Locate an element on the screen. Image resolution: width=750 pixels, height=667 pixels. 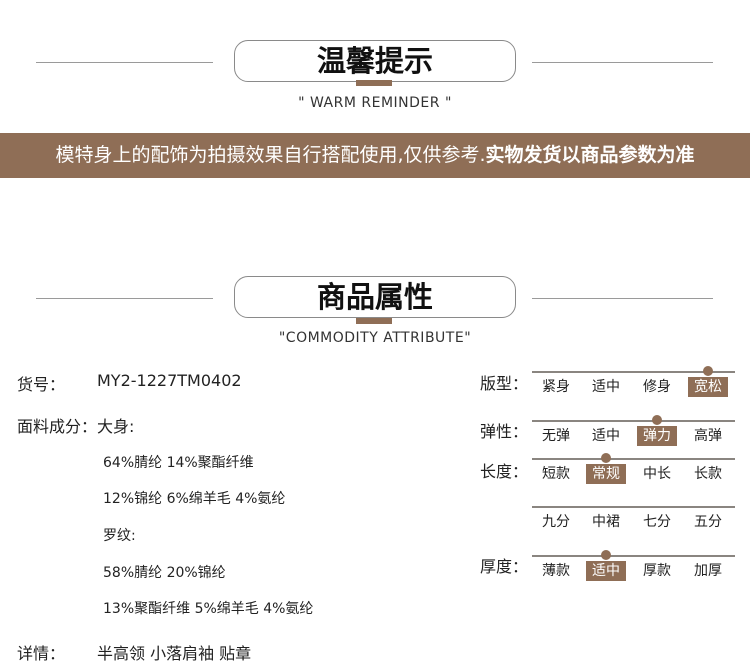
scale-option: 中裙 is located at coordinates (606, 522).